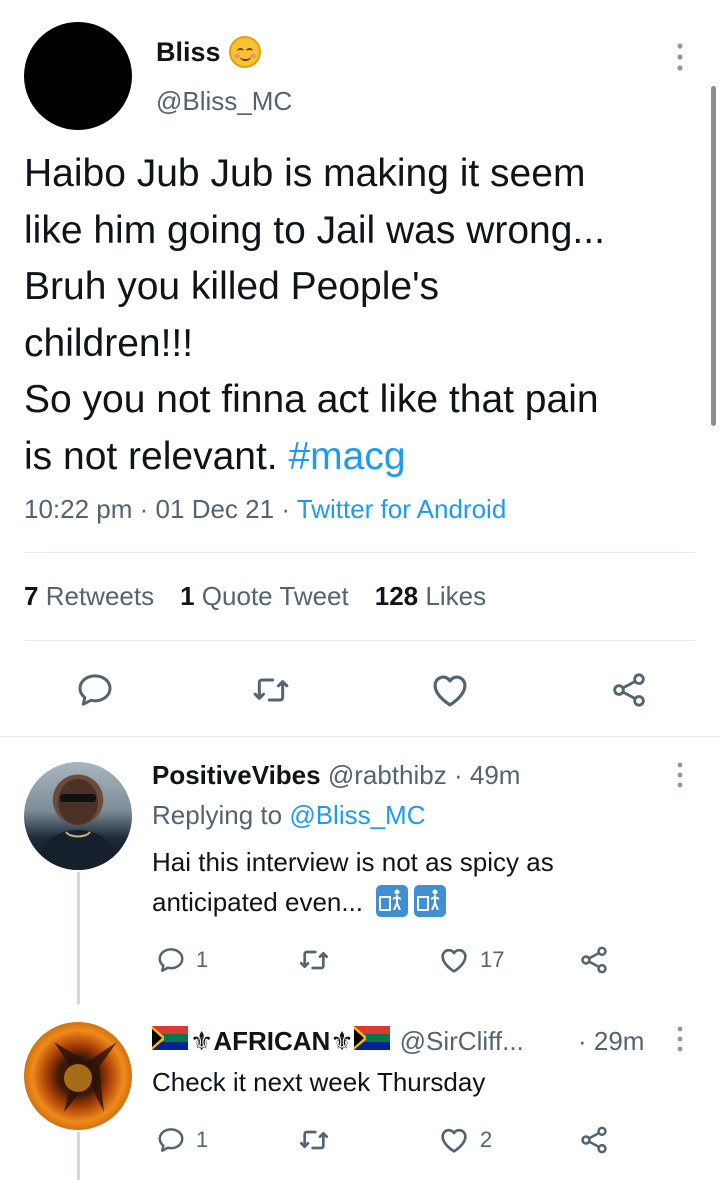 This screenshot has height=1180, width=720. What do you see at coordinates (188, 52) in the screenshot?
I see `author-name: Bliss` at bounding box center [188, 52].